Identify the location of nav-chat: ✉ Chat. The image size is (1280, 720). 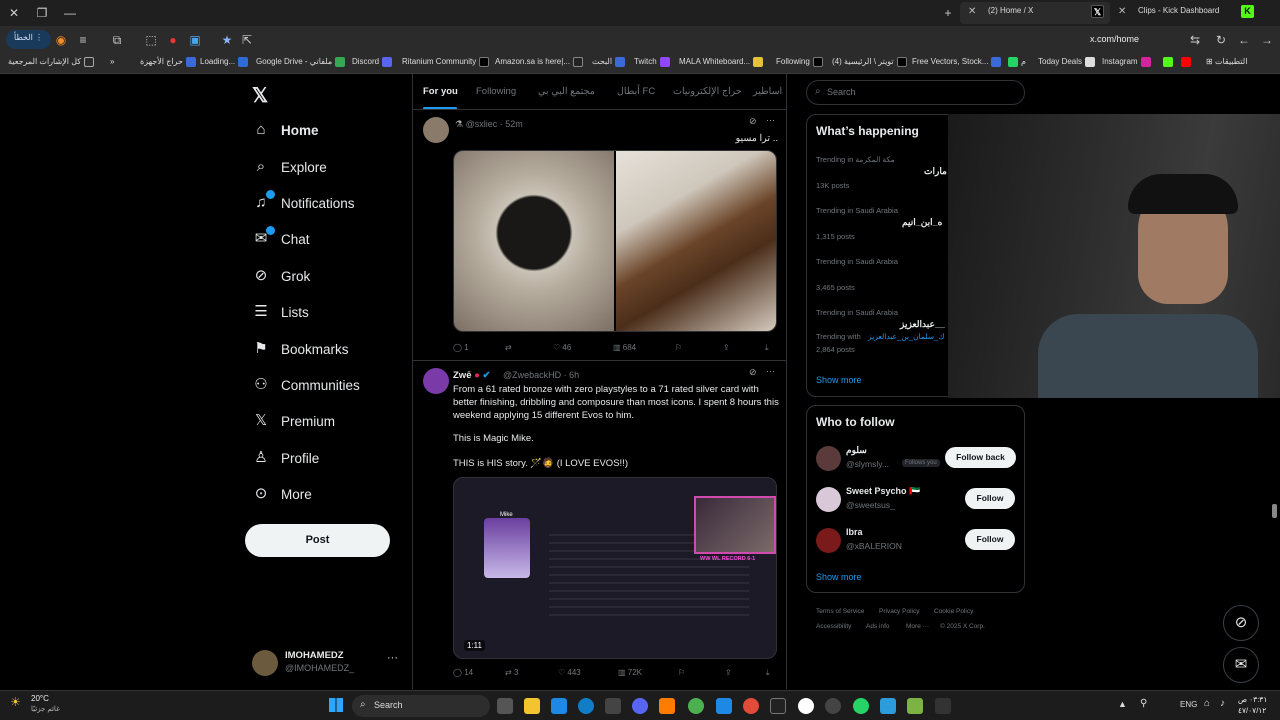
(281, 239).